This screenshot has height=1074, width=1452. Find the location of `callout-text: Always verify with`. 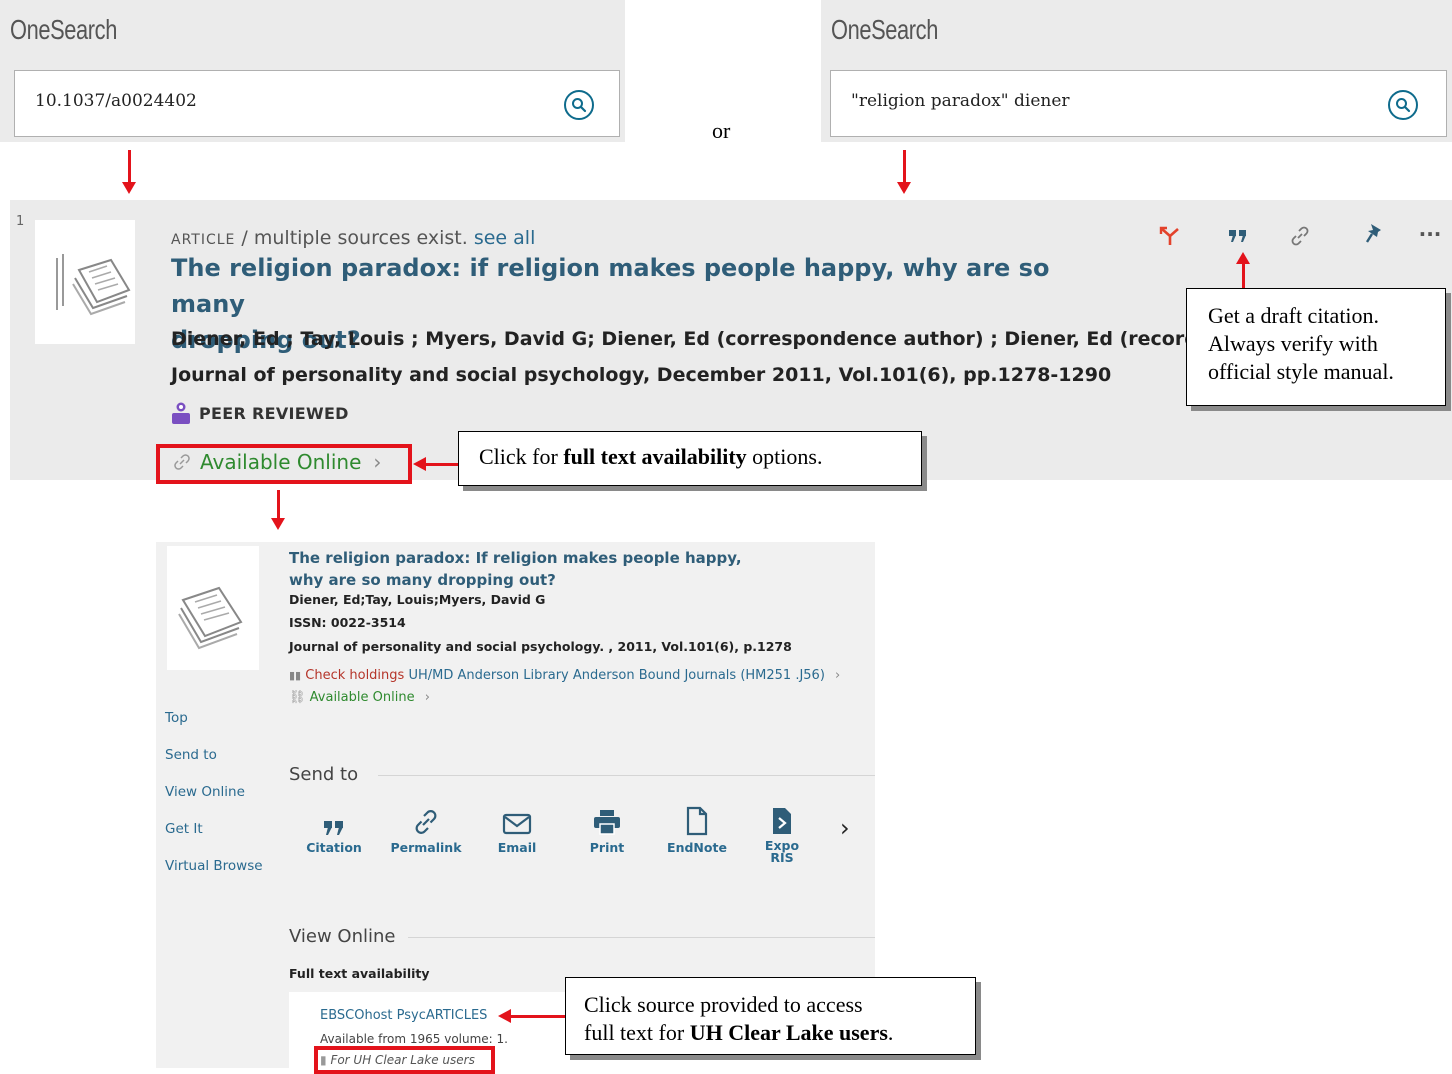

callout-text: Always verify with is located at coordinates (1293, 343).